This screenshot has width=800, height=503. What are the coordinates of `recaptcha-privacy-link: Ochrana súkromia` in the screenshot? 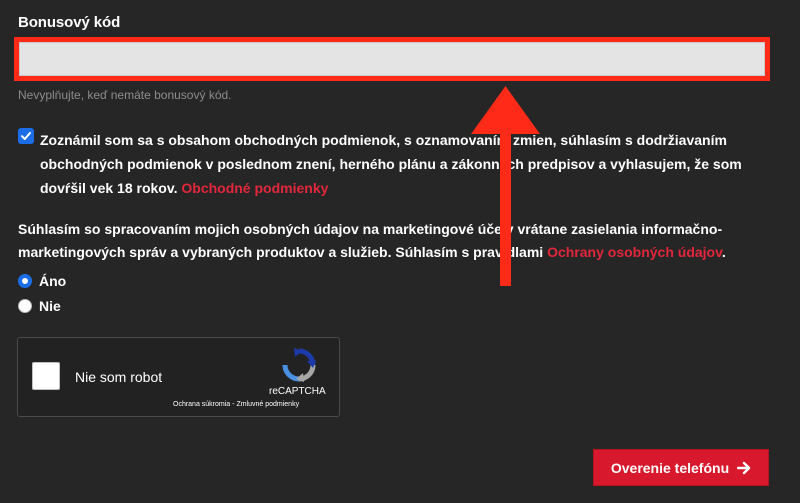 It's located at (201, 404).